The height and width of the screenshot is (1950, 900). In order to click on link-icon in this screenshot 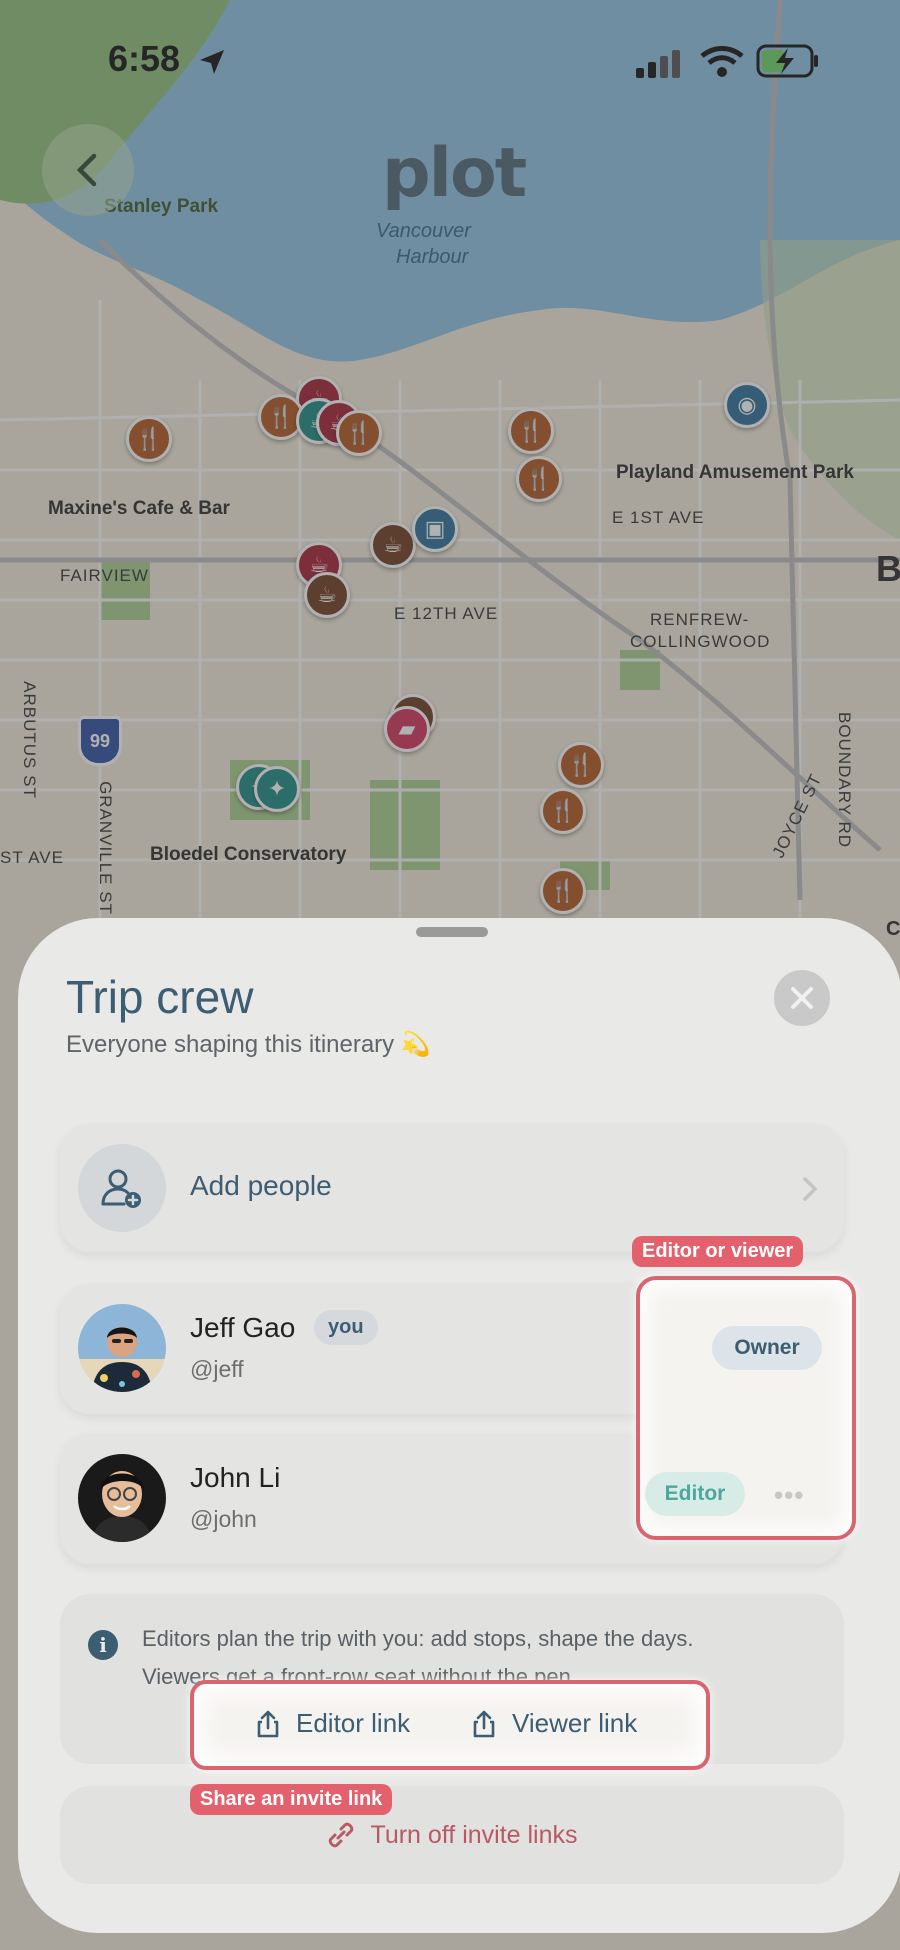, I will do `click(341, 1835)`.